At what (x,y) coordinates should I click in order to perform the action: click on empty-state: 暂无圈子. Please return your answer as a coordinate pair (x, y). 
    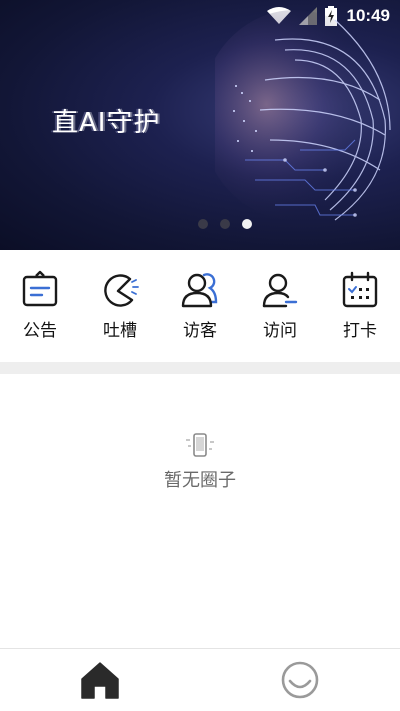
    Looking at the image, I should click on (200, 462).